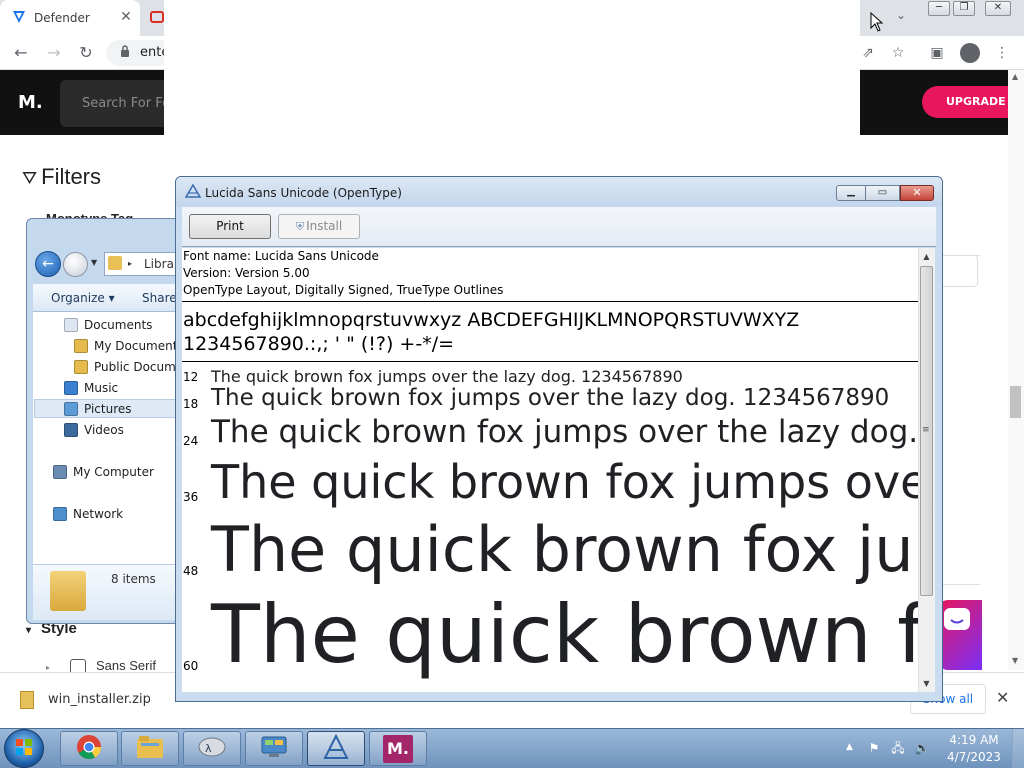  I want to click on explorer-address-text: Librar, so click(161, 264).